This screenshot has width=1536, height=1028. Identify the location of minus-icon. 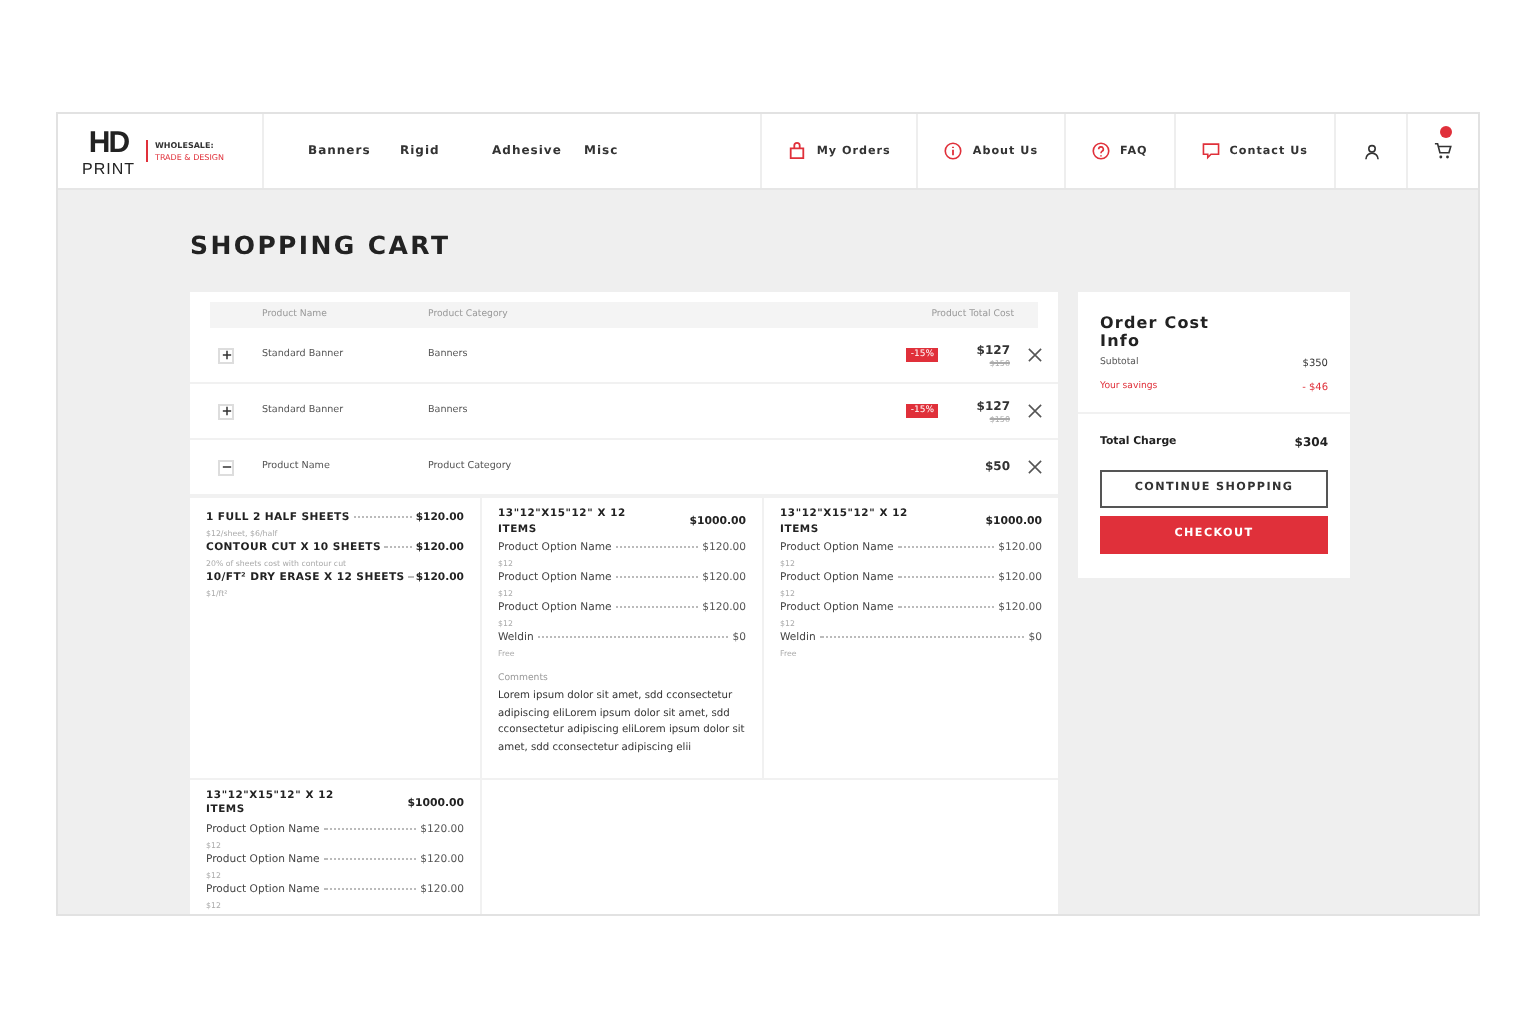
(226, 467).